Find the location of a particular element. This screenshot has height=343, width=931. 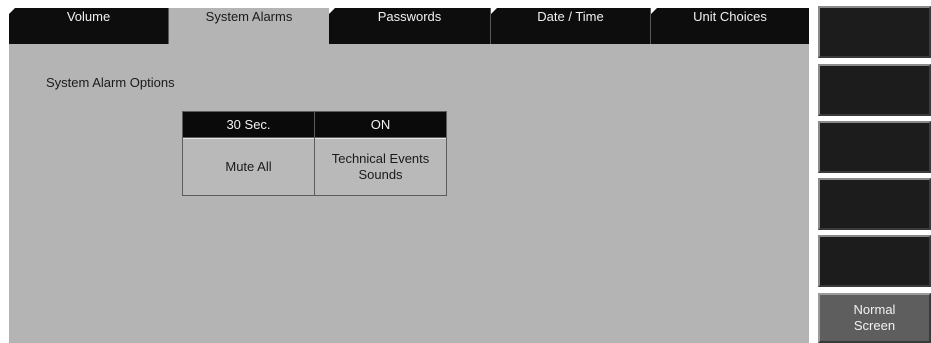

tab-unit-choices: Unit Choices is located at coordinates (730, 26).